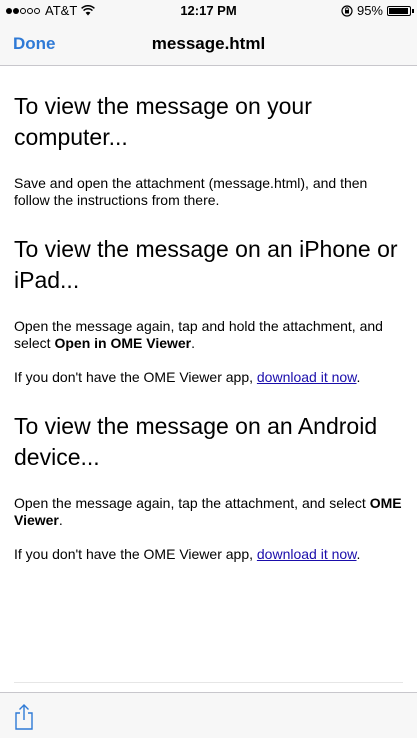 Image resolution: width=417 pixels, height=738 pixels. I want to click on rotation-lock-icon, so click(347, 10).